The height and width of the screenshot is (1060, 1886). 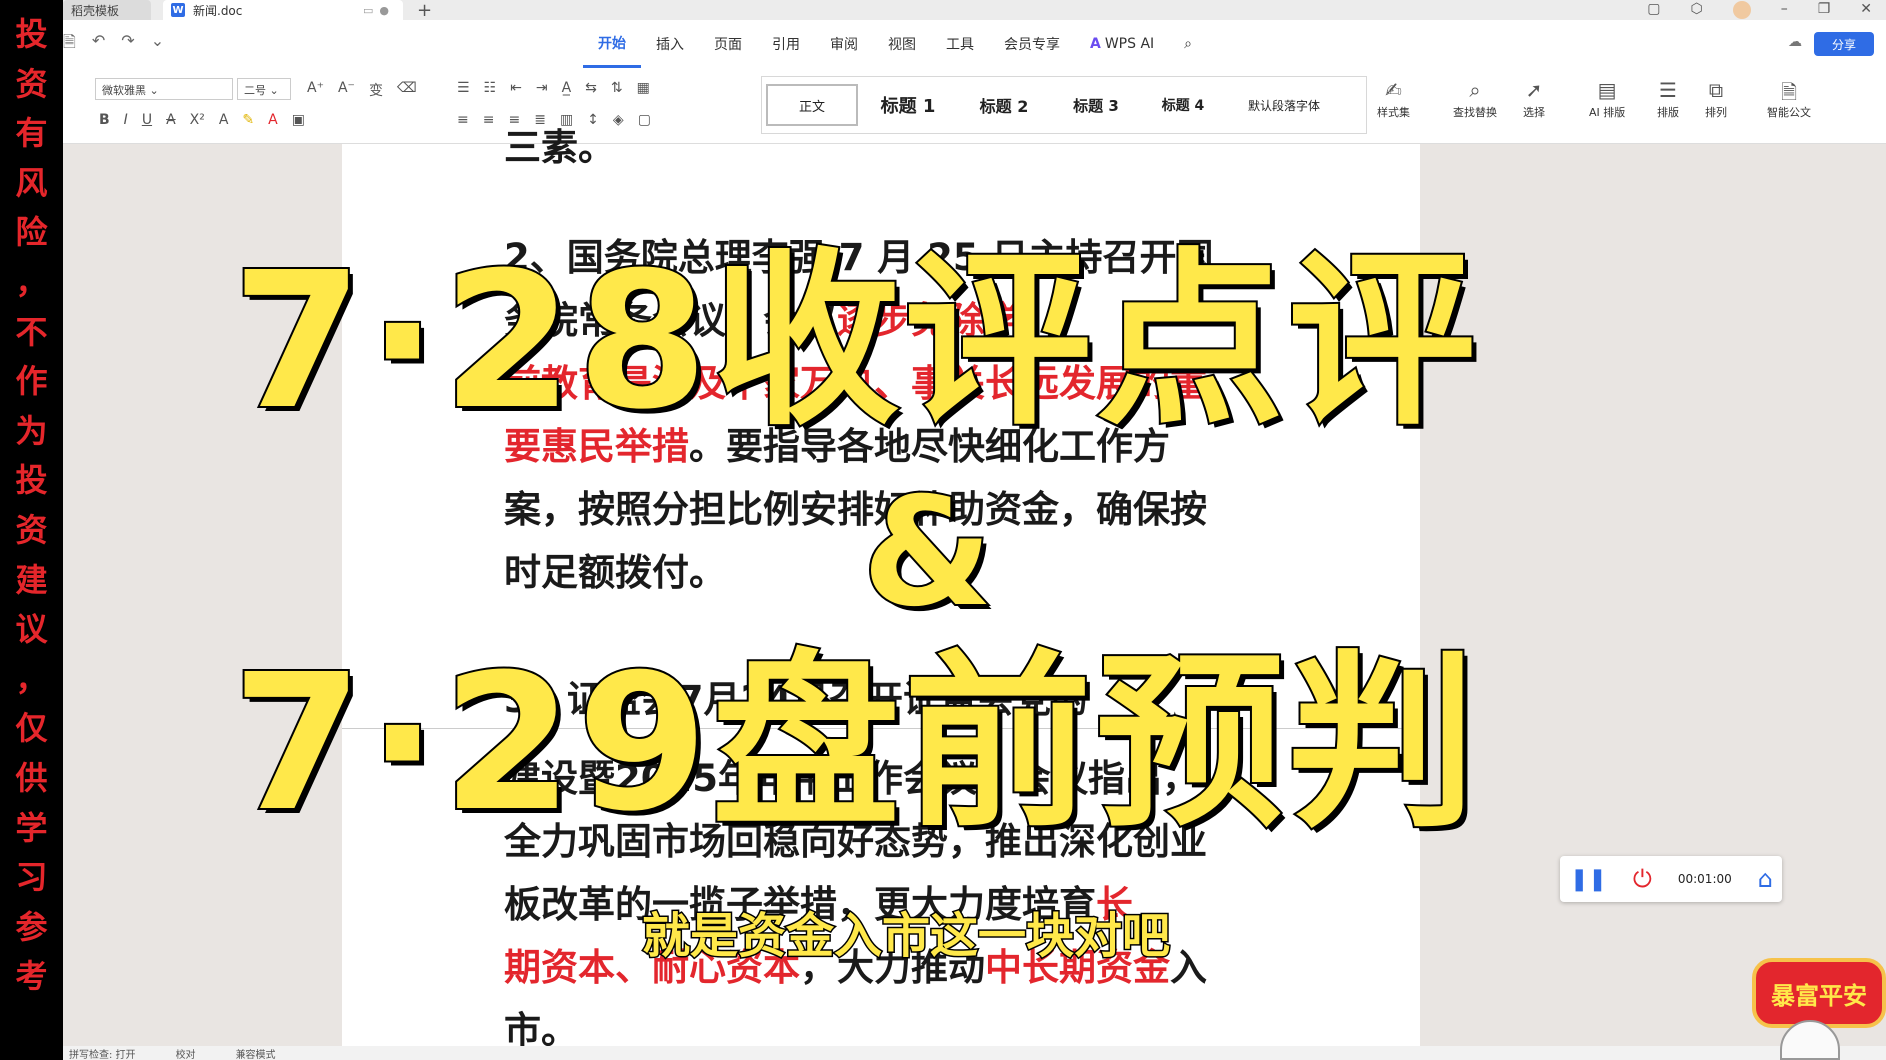 I want to click on ai-layout-button: ▤ AI 排版, so click(x=1607, y=99).